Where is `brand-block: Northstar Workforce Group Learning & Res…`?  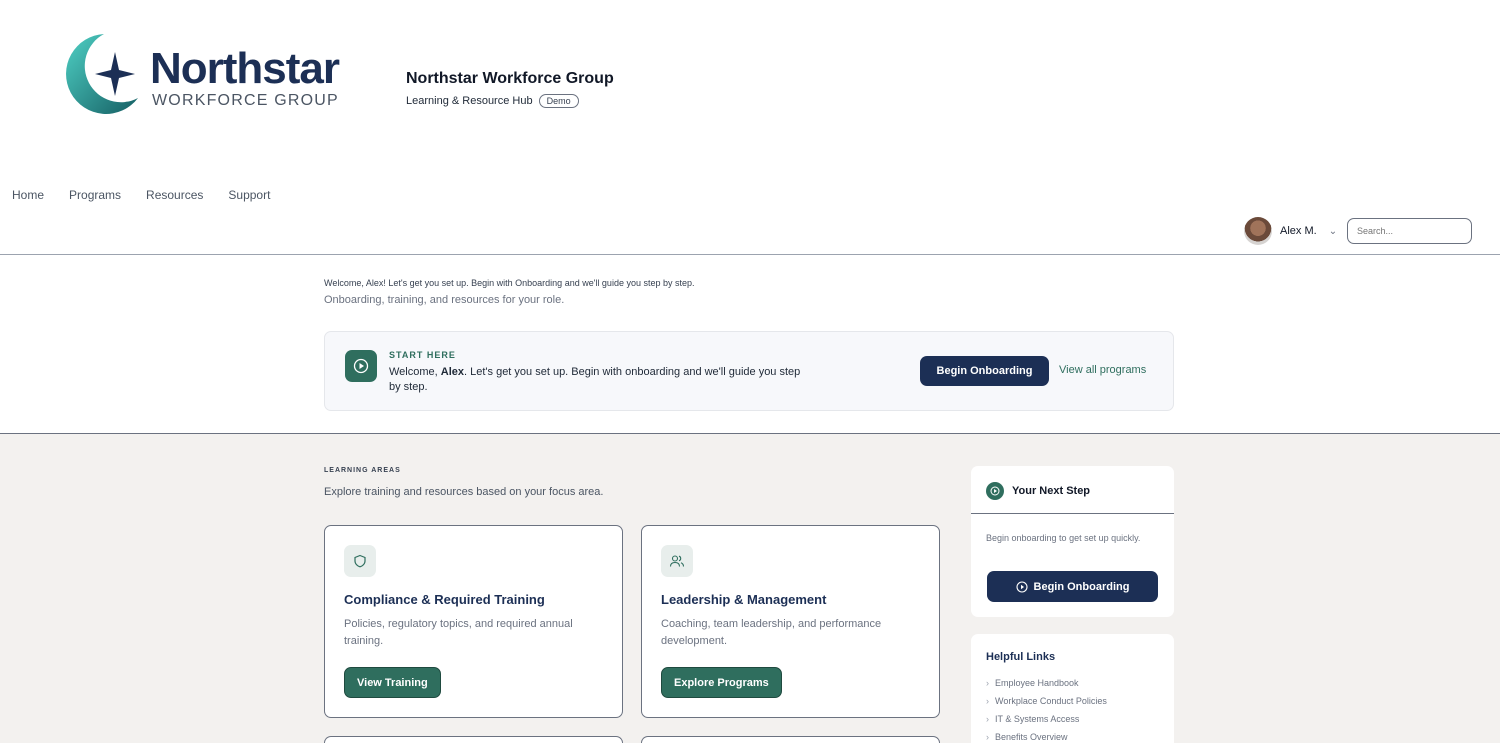 brand-block: Northstar Workforce Group Learning & Res… is located at coordinates (510, 89).